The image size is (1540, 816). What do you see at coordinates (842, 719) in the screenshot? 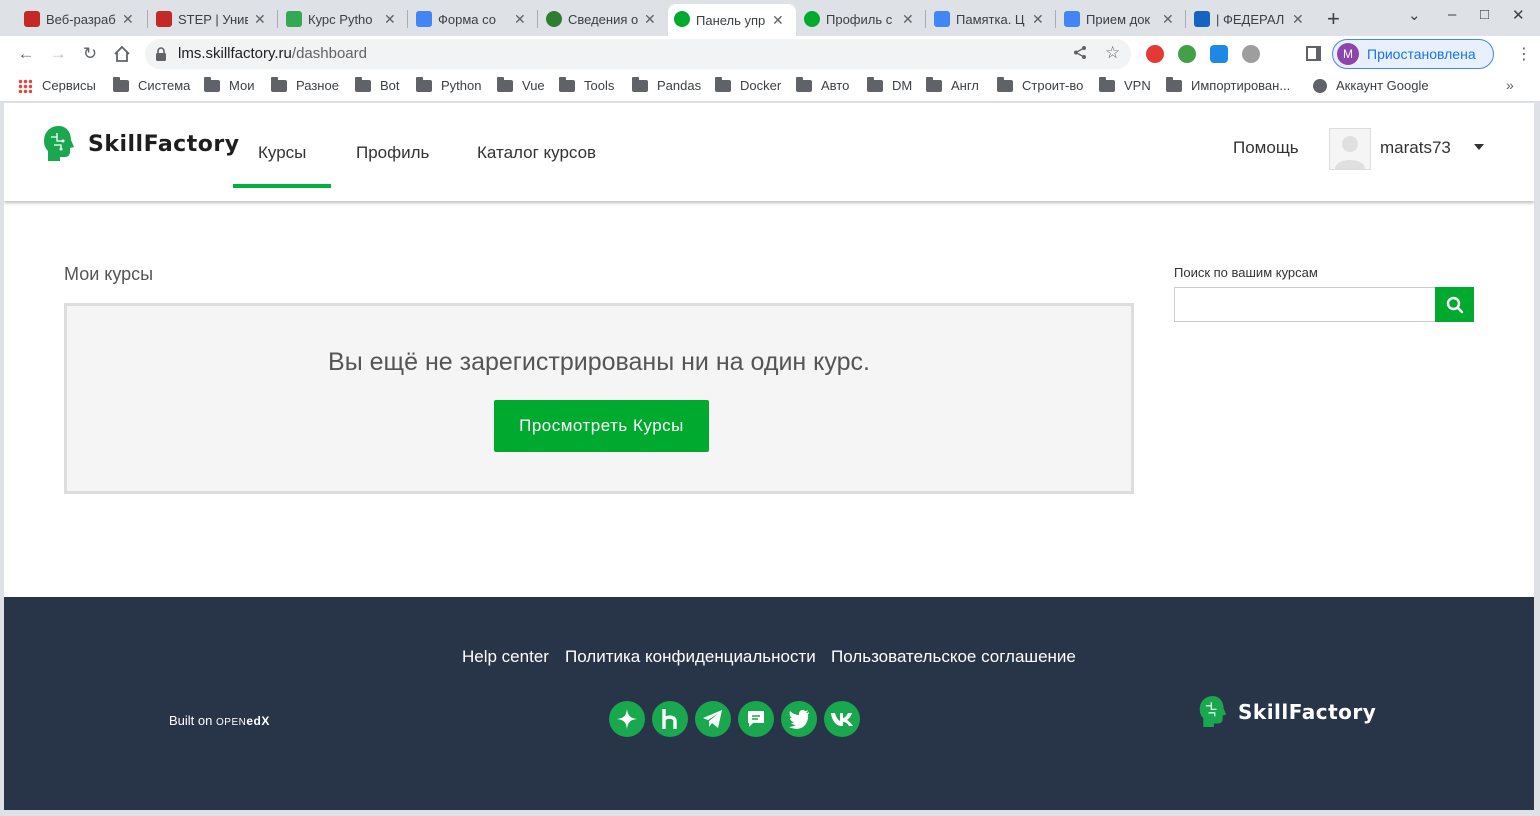
I see `vk-icon` at bounding box center [842, 719].